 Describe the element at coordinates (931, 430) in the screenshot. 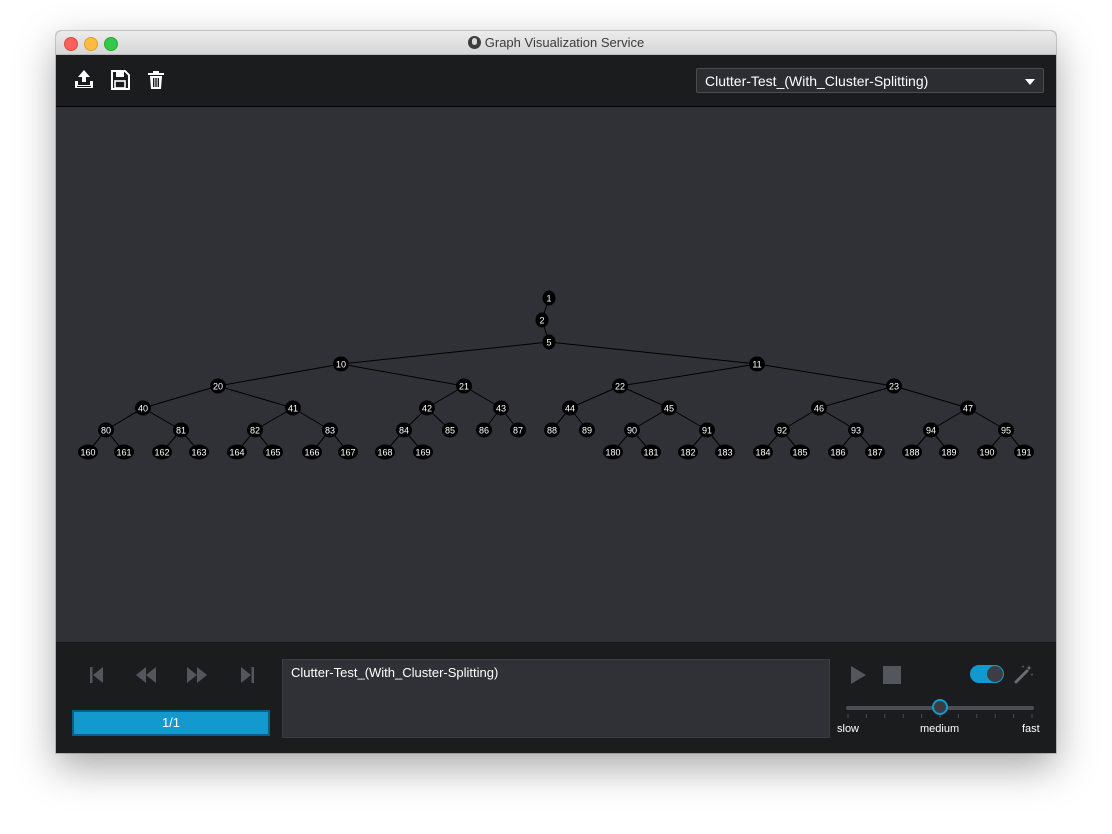

I see `graph-node-94: 94` at that location.